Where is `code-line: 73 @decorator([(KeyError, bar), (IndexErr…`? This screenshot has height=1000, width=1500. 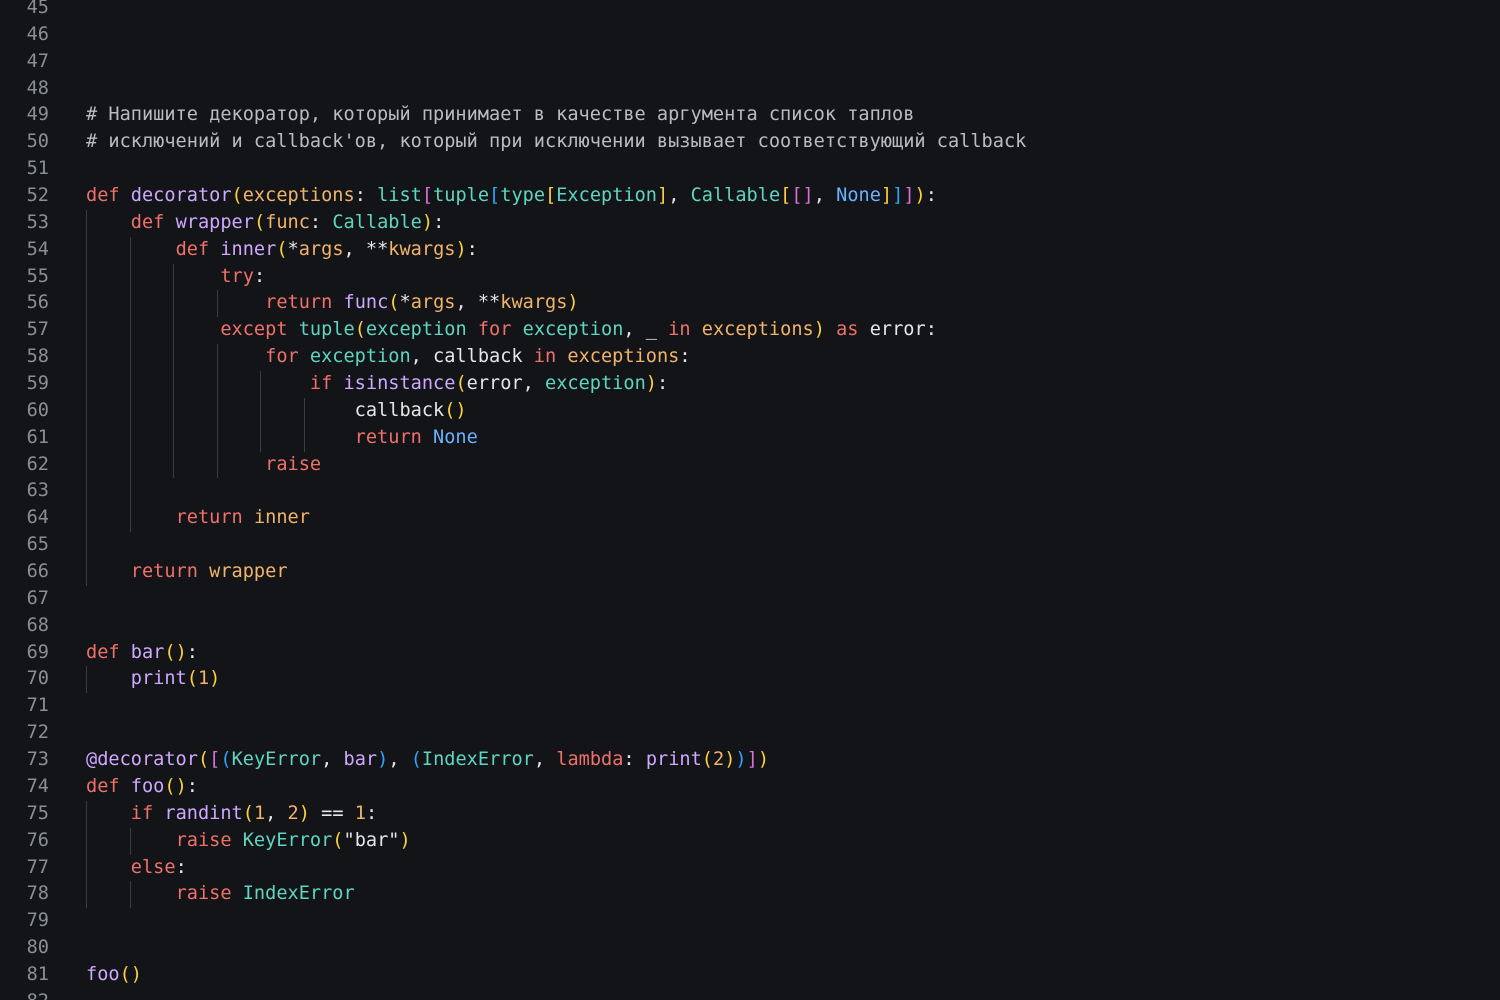
code-line: 73 @decorator([(KeyError, bar), (IndexErr… is located at coordinates (750, 760).